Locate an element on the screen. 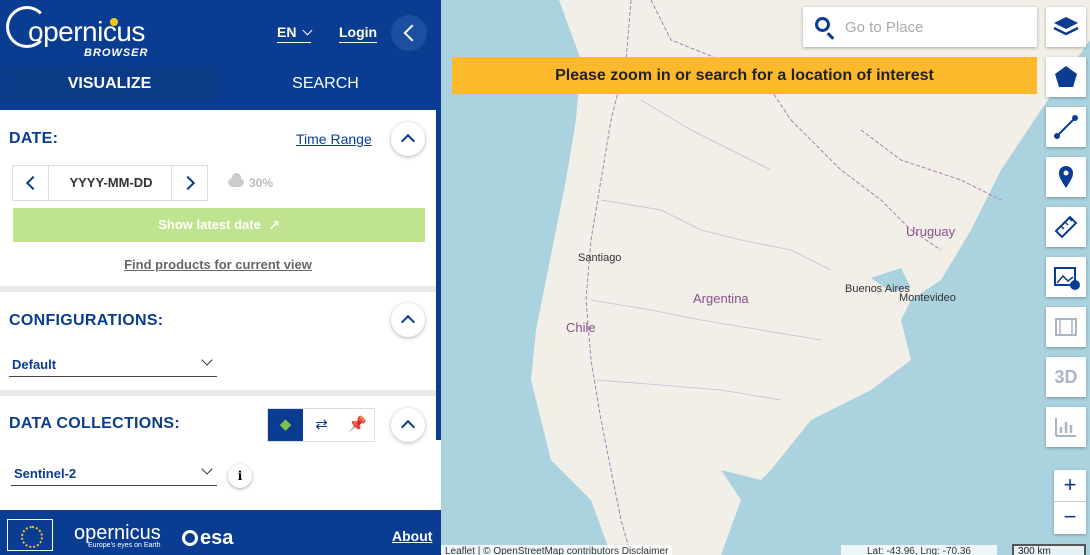  login-link: Login is located at coordinates (358, 33).